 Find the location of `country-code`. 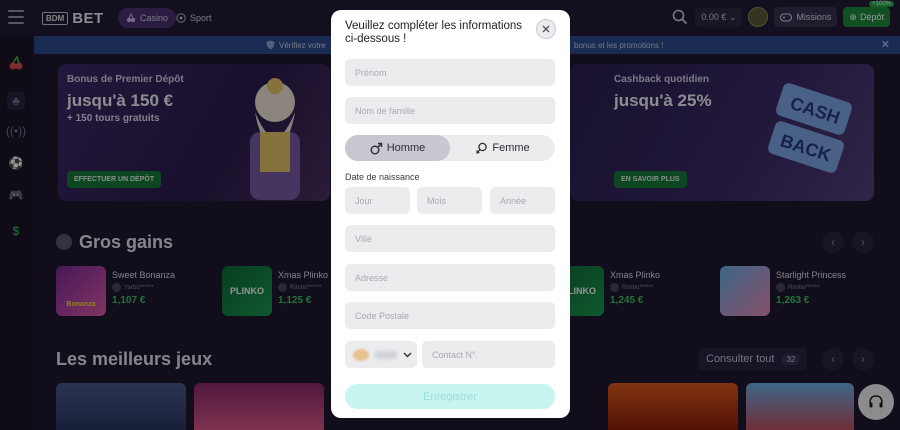

country-code is located at coordinates (386, 354).